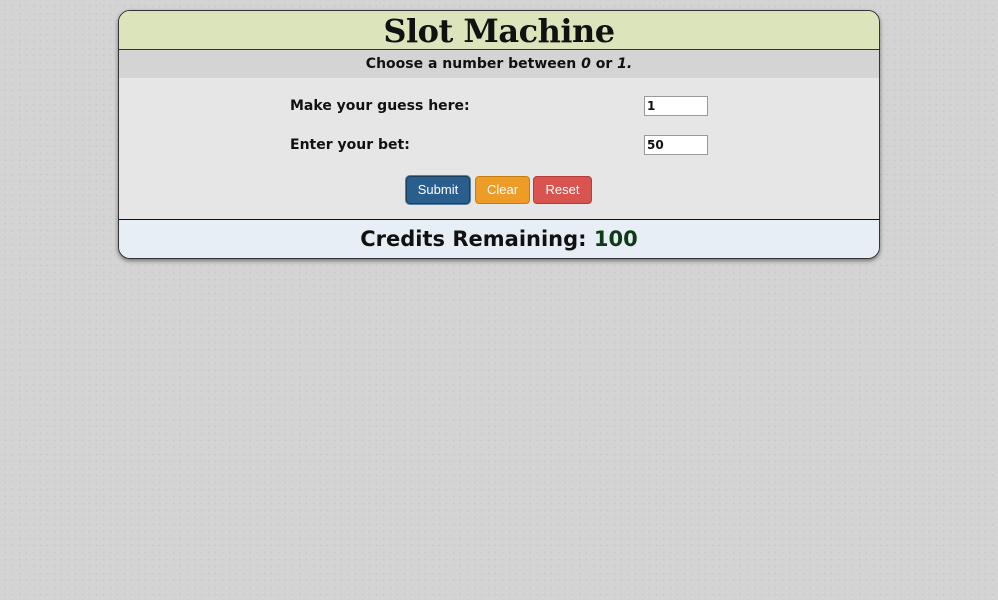  I want to click on bet-label: Enter your bet:, so click(350, 145).